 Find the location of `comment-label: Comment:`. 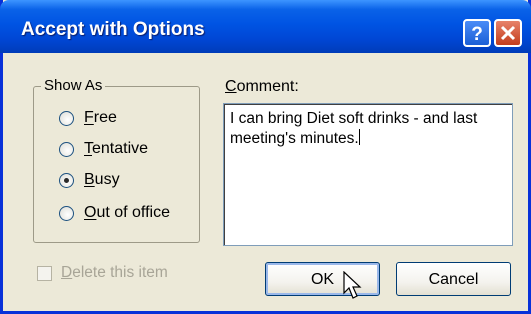

comment-label: Comment: is located at coordinates (262, 86).